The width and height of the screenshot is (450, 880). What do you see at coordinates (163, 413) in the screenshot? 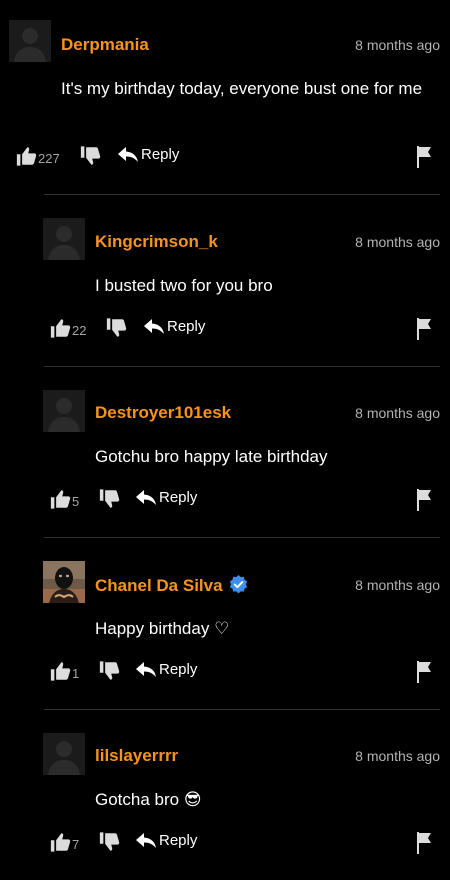
I see `username: Destroyer101esk` at bounding box center [163, 413].